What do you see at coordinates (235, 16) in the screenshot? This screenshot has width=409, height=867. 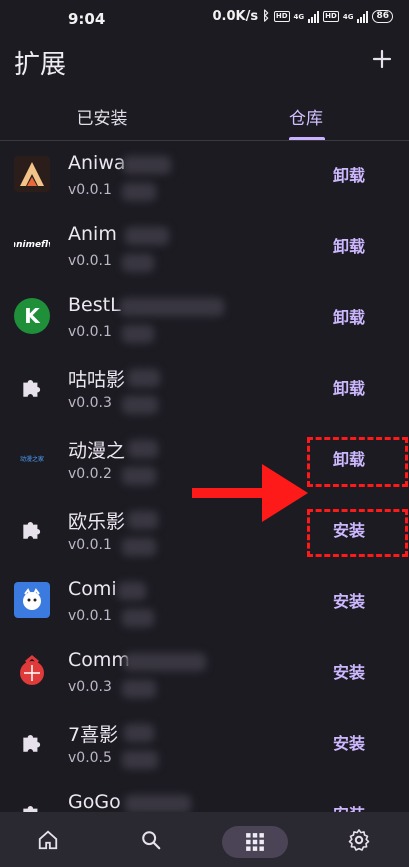 I see `network-speed: 0.0K/s` at bounding box center [235, 16].